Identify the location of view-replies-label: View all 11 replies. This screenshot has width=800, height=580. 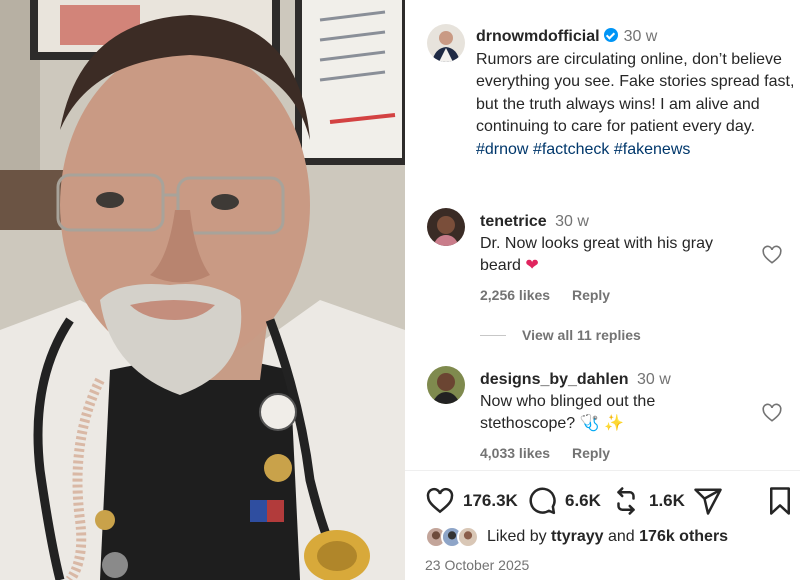
(581, 335).